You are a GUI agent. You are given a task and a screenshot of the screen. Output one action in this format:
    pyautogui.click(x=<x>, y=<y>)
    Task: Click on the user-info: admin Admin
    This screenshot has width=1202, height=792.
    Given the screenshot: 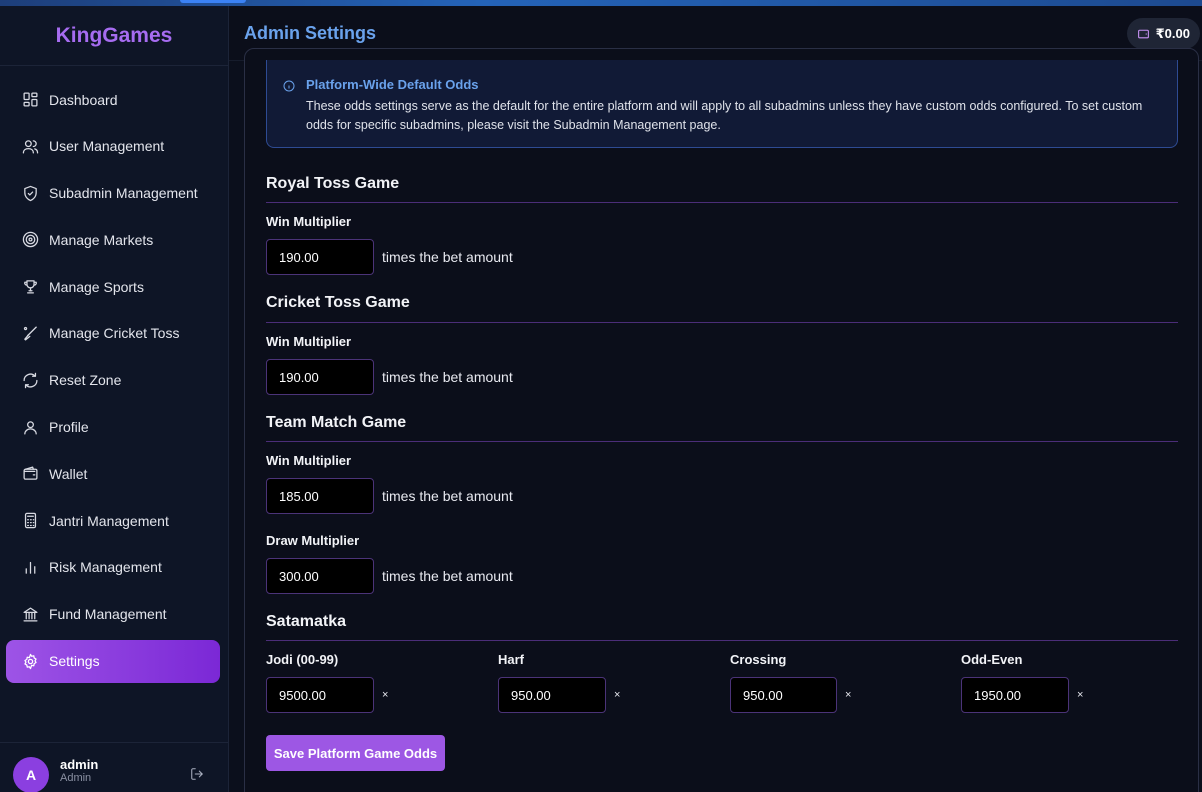 What is the action you would take?
    pyautogui.click(x=79, y=770)
    